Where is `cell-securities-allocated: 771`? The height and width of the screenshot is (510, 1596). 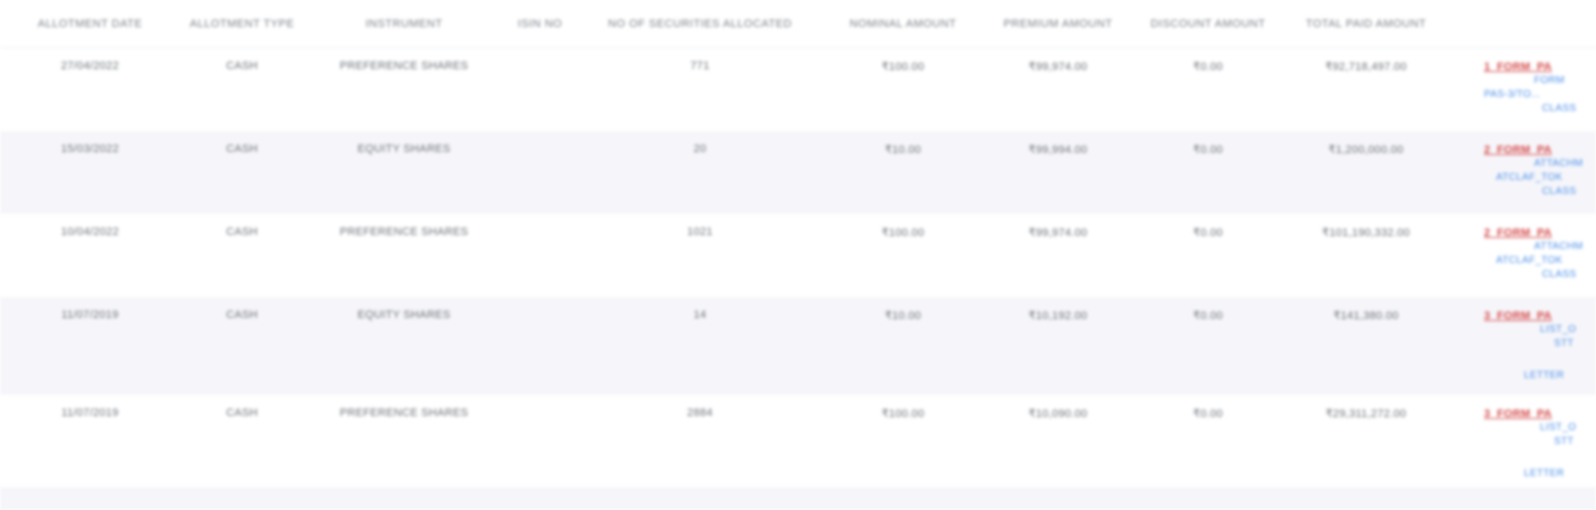 cell-securities-allocated: 771 is located at coordinates (700, 66).